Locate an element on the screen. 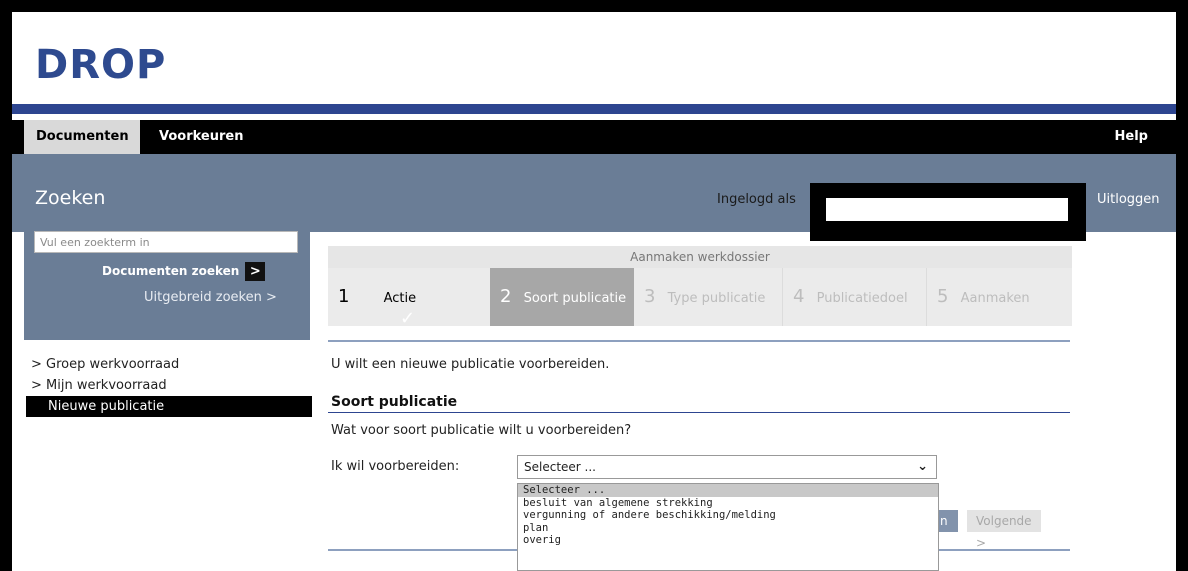 Image resolution: width=1188 pixels, height=571 pixels. dropdown-option: plan is located at coordinates (728, 528).